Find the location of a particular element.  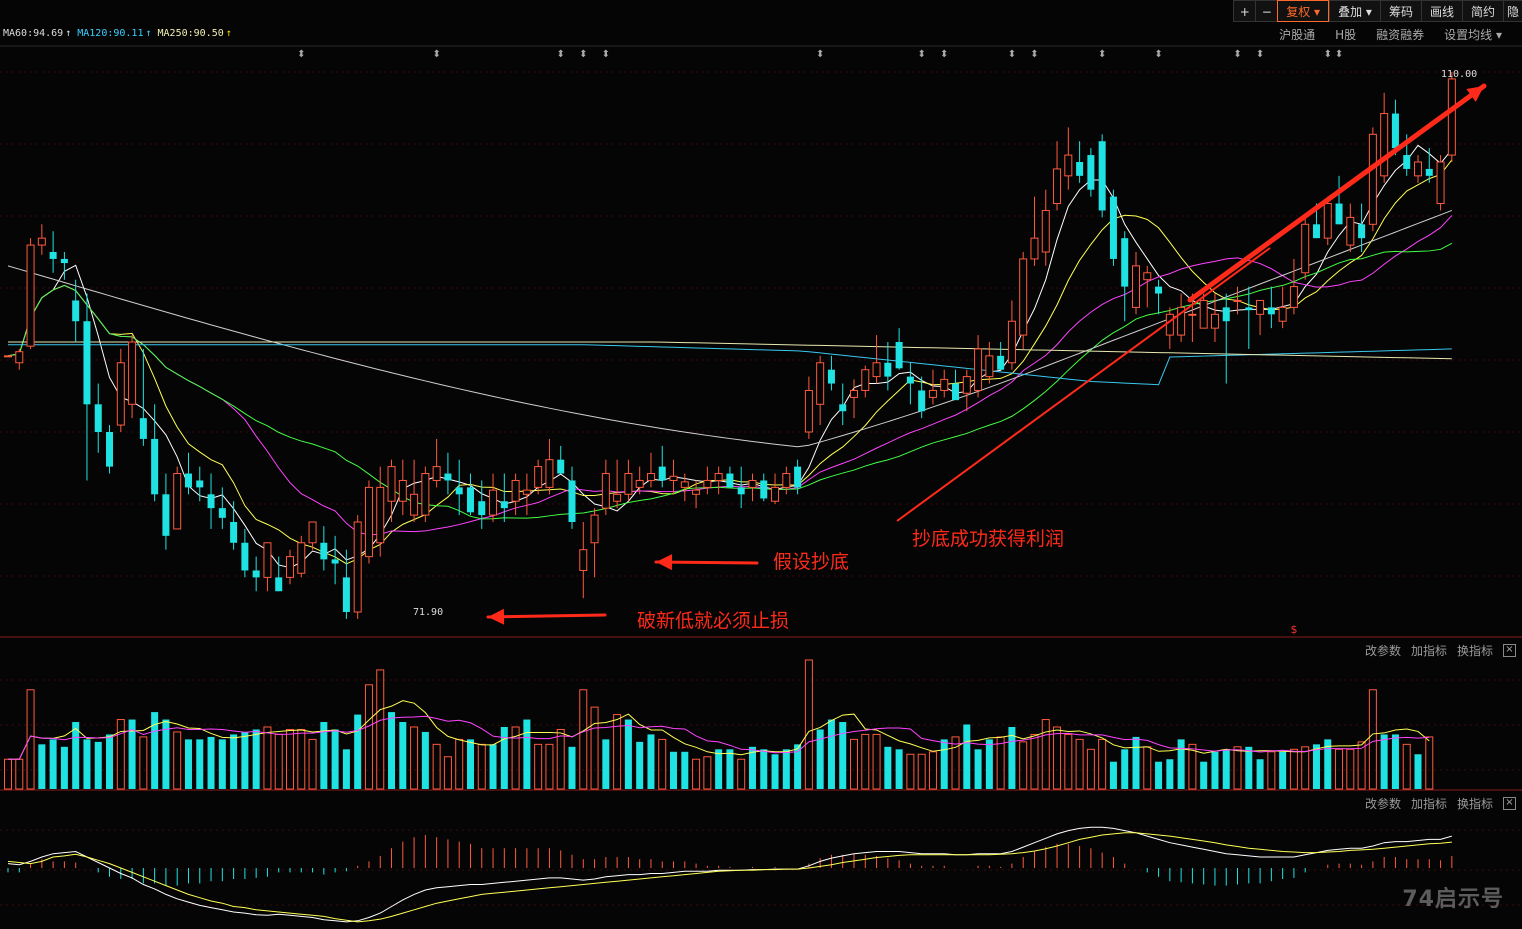

dollar-marker-icon: $ is located at coordinates (1294, 629).